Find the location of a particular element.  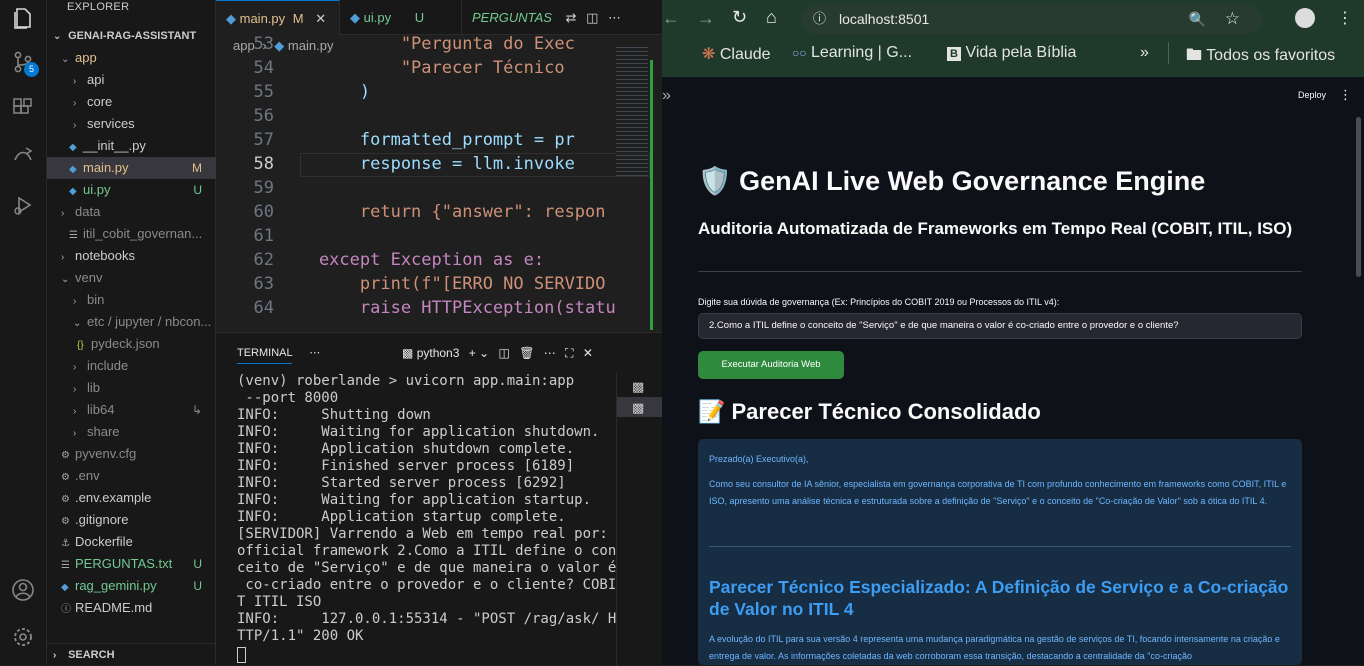

settings-gear-icon is located at coordinates (23, 639).